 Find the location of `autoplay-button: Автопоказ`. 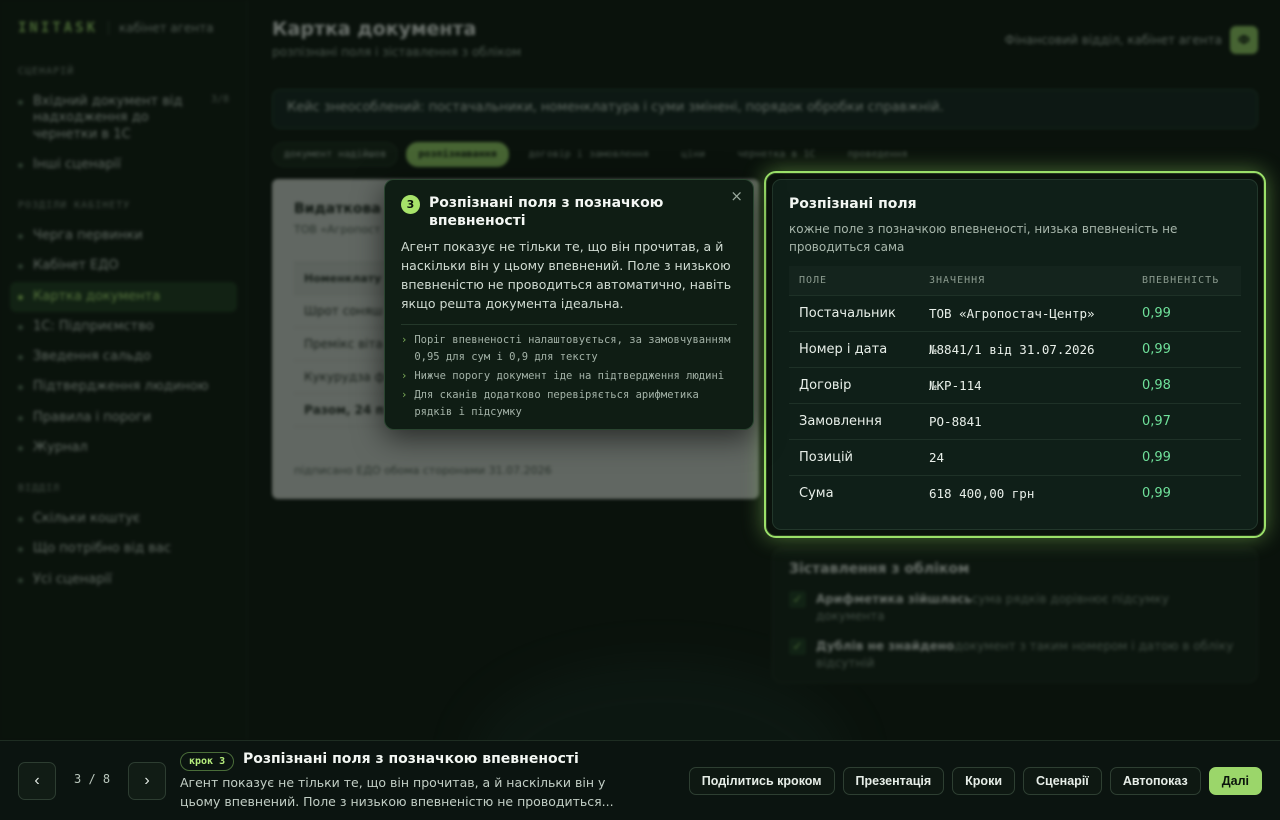

autoplay-button: Автопоказ is located at coordinates (1155, 781).